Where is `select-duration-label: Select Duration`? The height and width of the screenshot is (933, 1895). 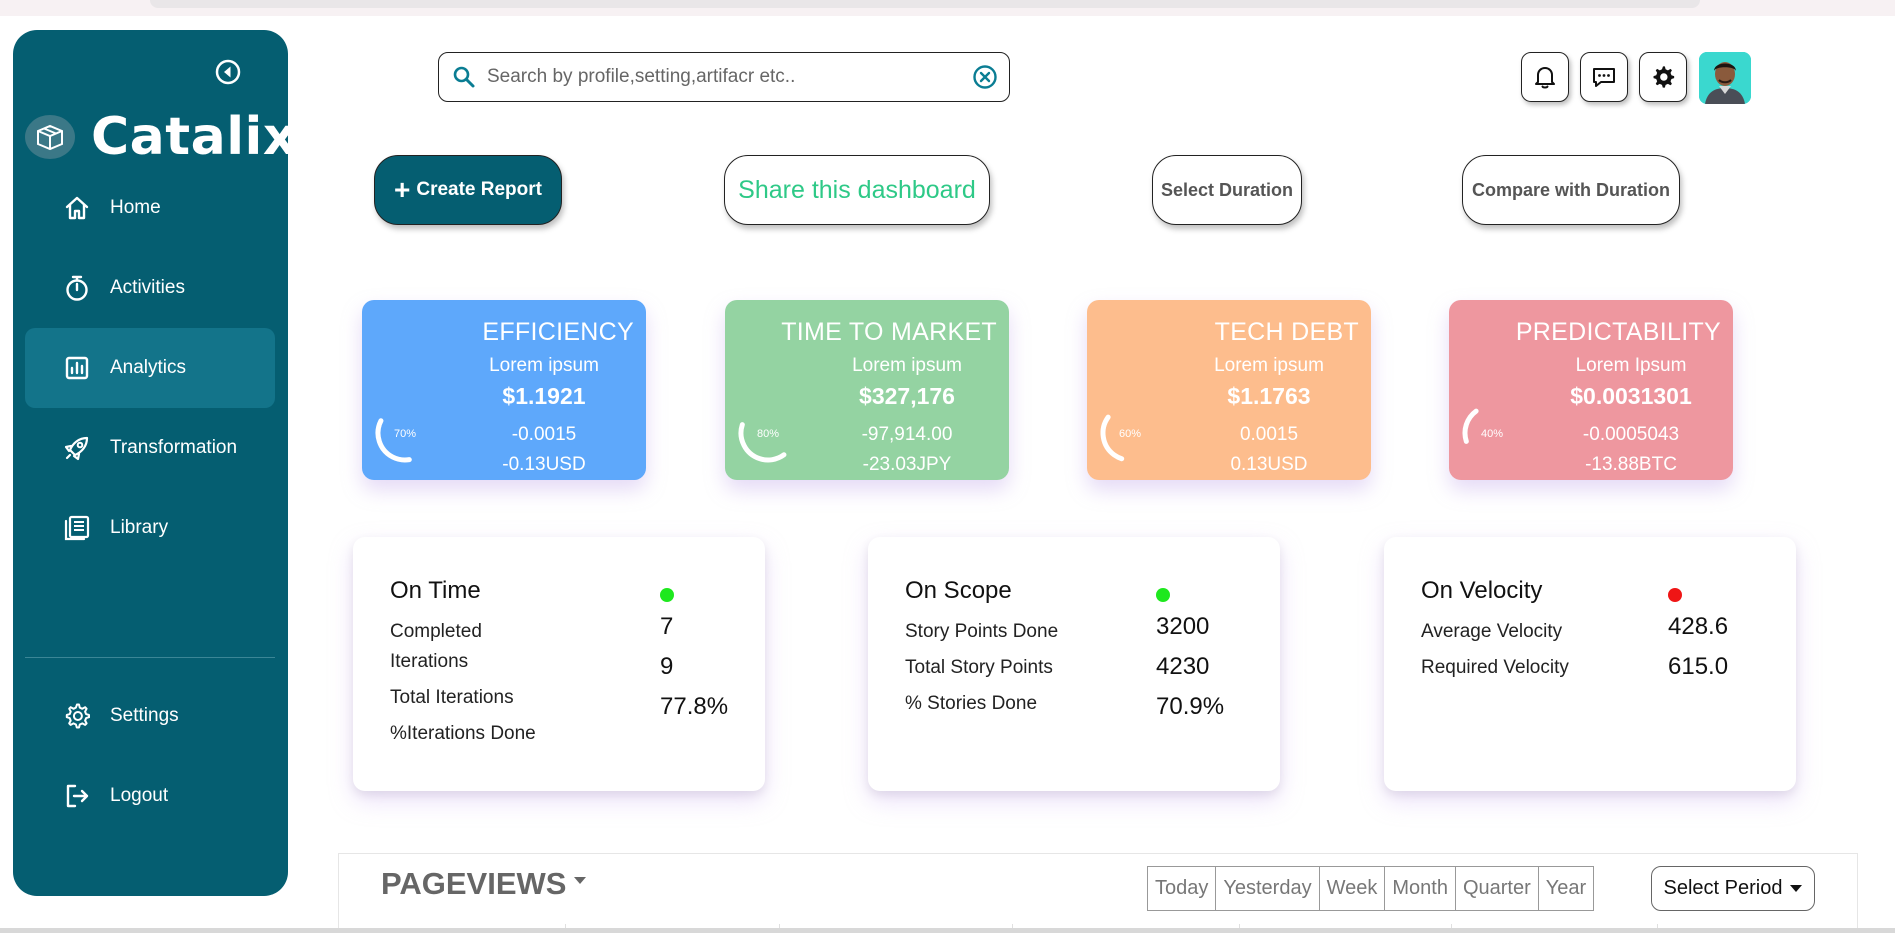
select-duration-label: Select Duration is located at coordinates (1227, 189).